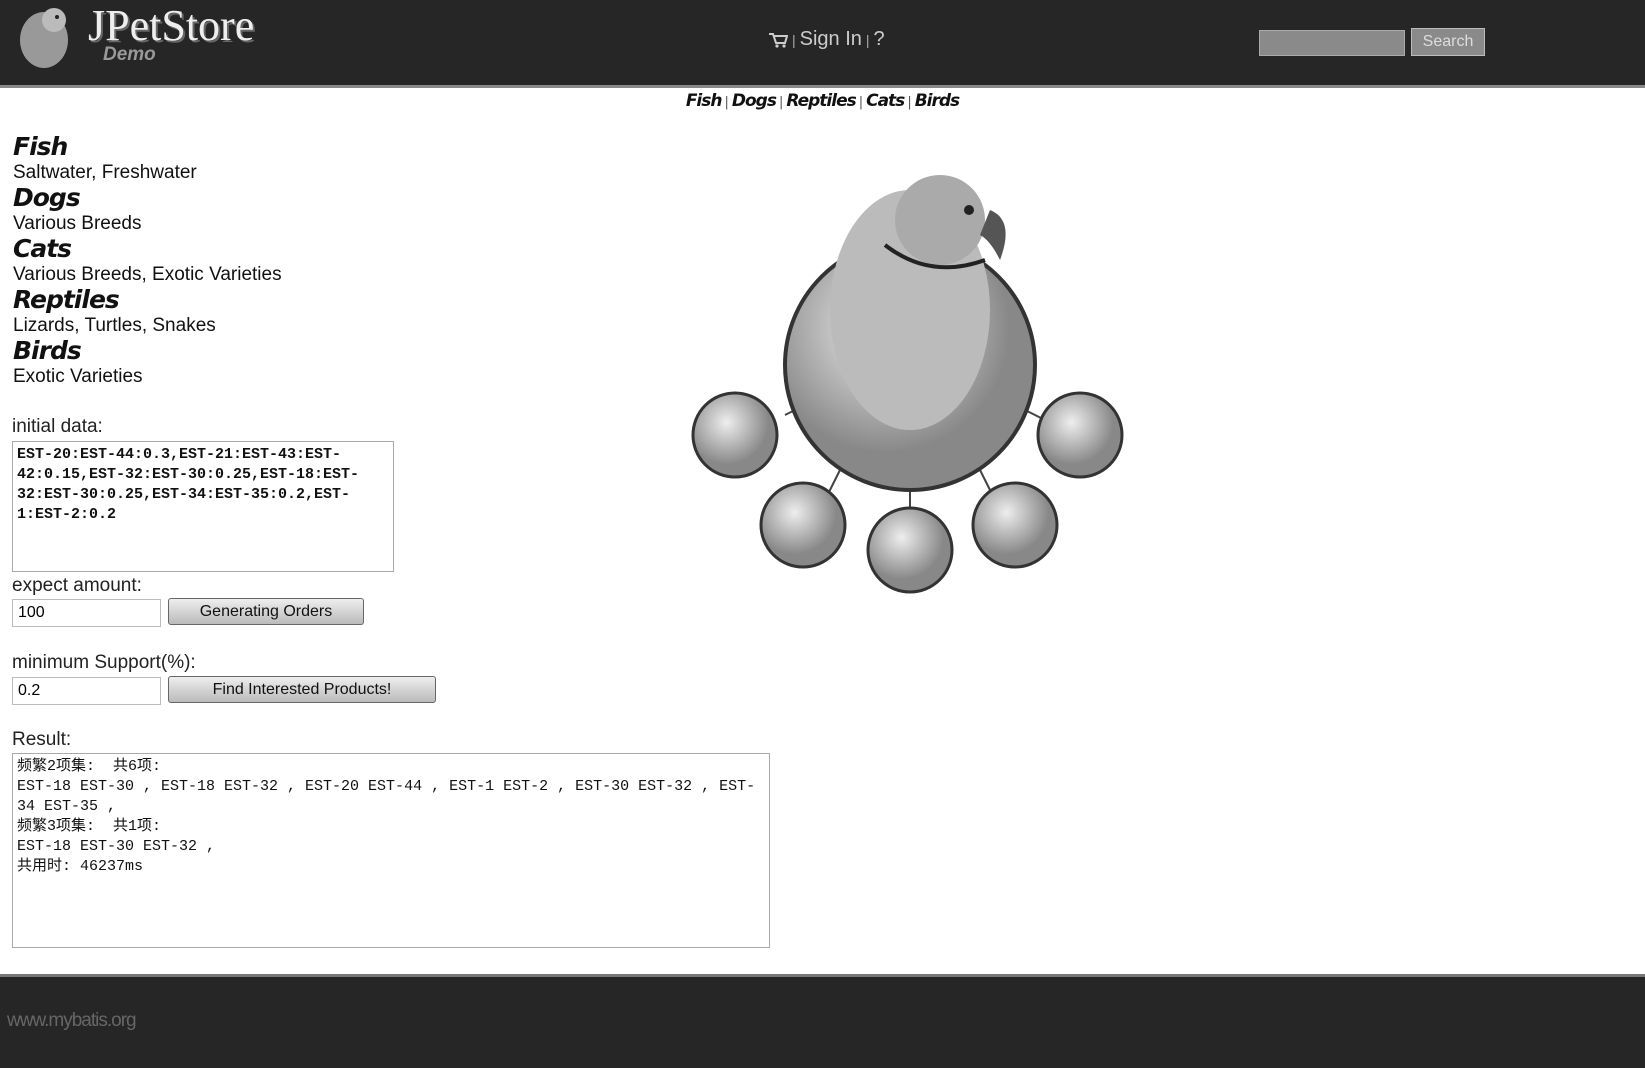 This screenshot has height=1068, width=1645. I want to click on header-menu: | Sign In | ?, so click(826, 39).